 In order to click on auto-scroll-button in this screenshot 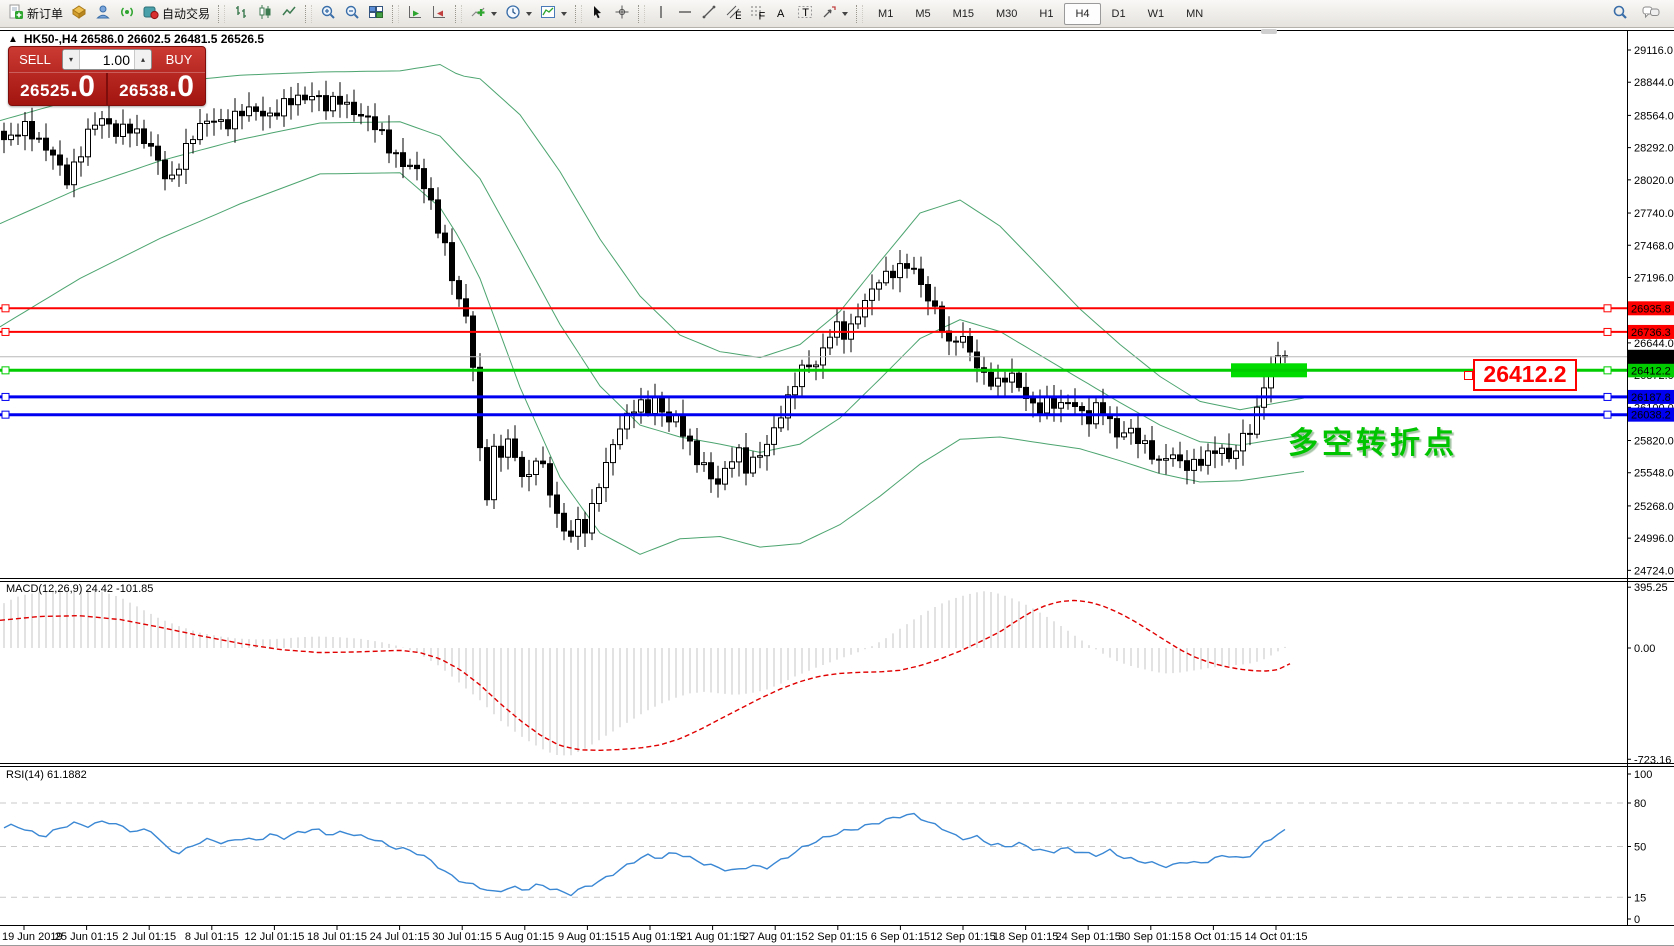, I will do `click(415, 14)`.